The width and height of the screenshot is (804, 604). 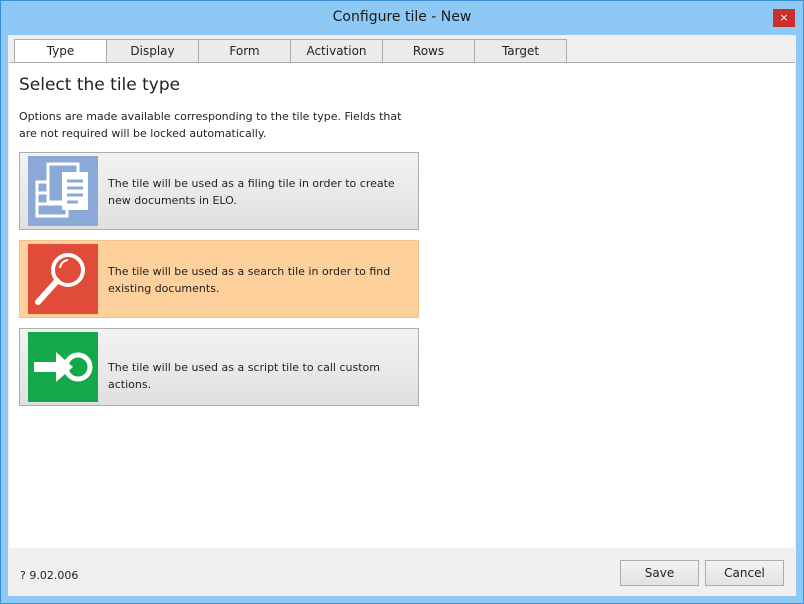 I want to click on close-button: ×, so click(x=784, y=18).